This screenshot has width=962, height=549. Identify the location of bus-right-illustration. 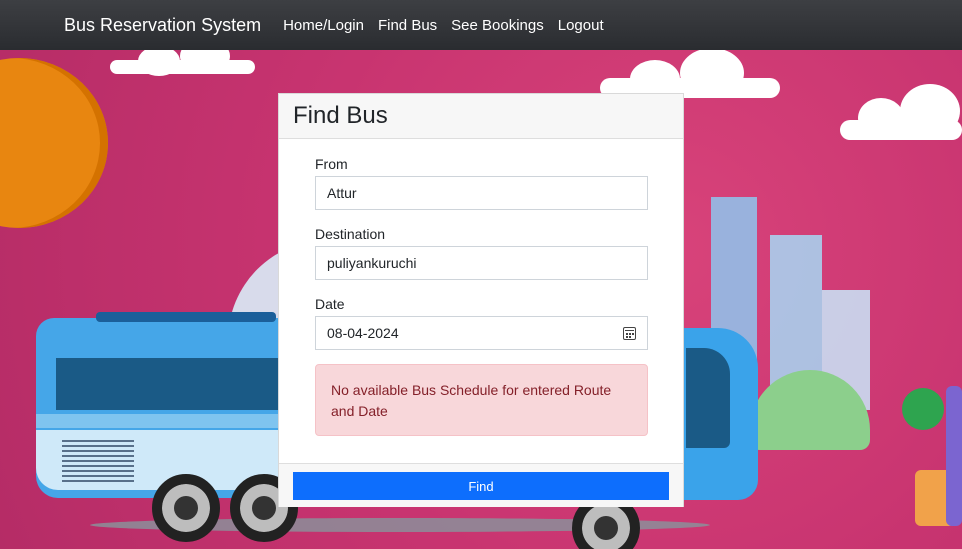
(719, 414).